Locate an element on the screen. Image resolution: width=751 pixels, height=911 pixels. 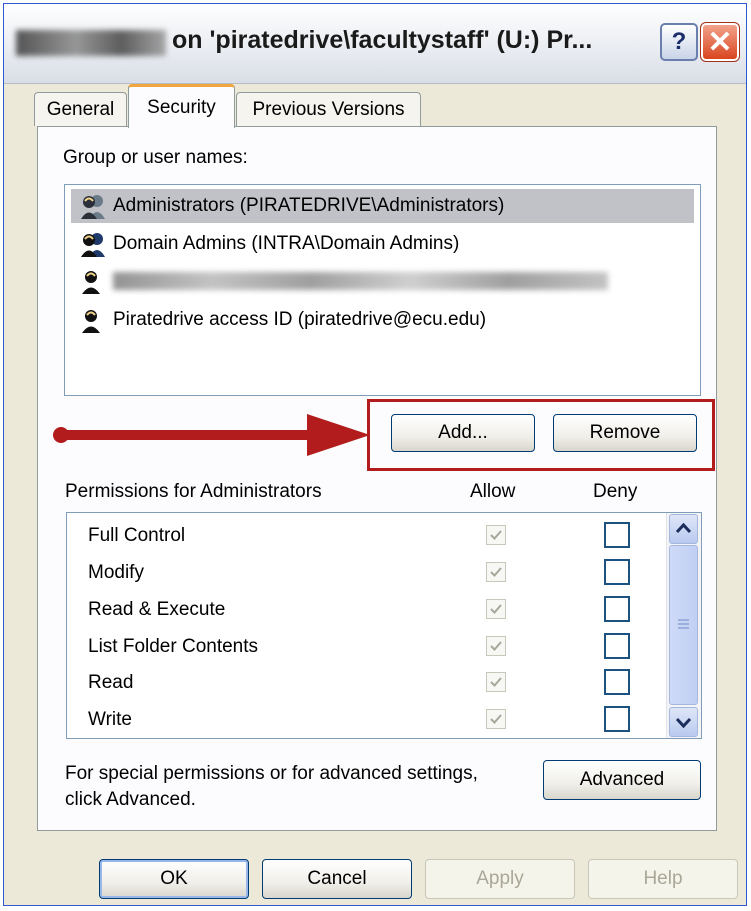
allow-column-header: Allow is located at coordinates (493, 491).